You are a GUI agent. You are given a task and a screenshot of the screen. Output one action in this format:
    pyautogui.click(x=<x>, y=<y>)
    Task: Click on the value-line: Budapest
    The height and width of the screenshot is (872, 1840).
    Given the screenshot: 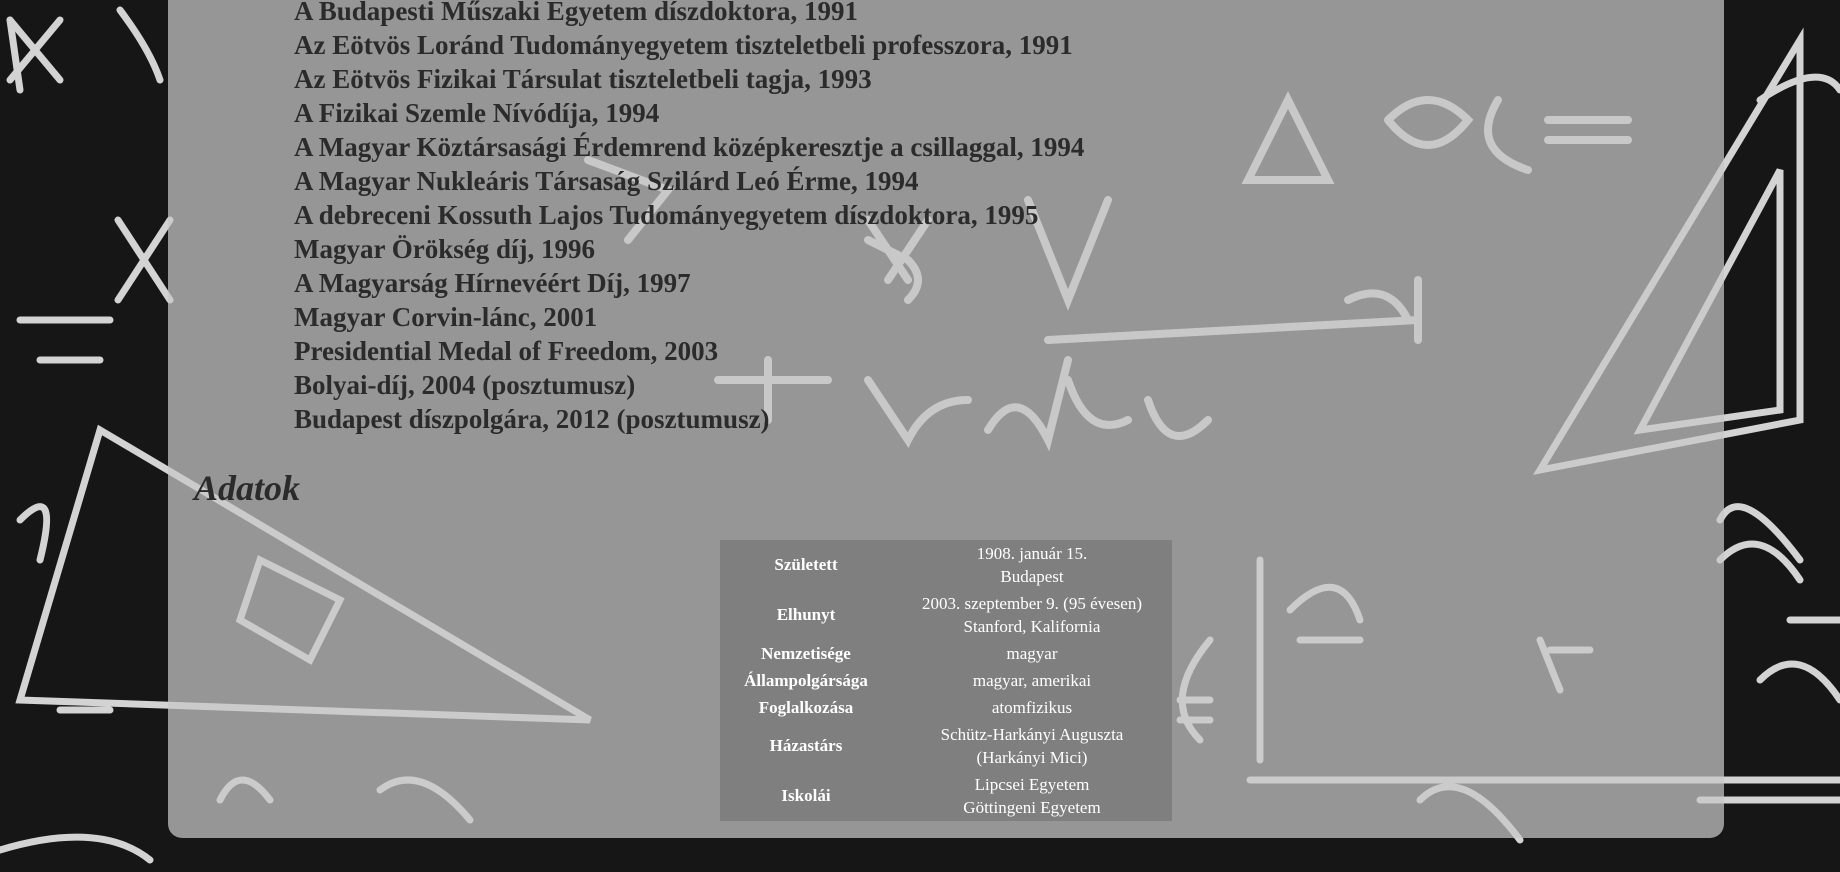 What is the action you would take?
    pyautogui.click(x=1032, y=576)
    